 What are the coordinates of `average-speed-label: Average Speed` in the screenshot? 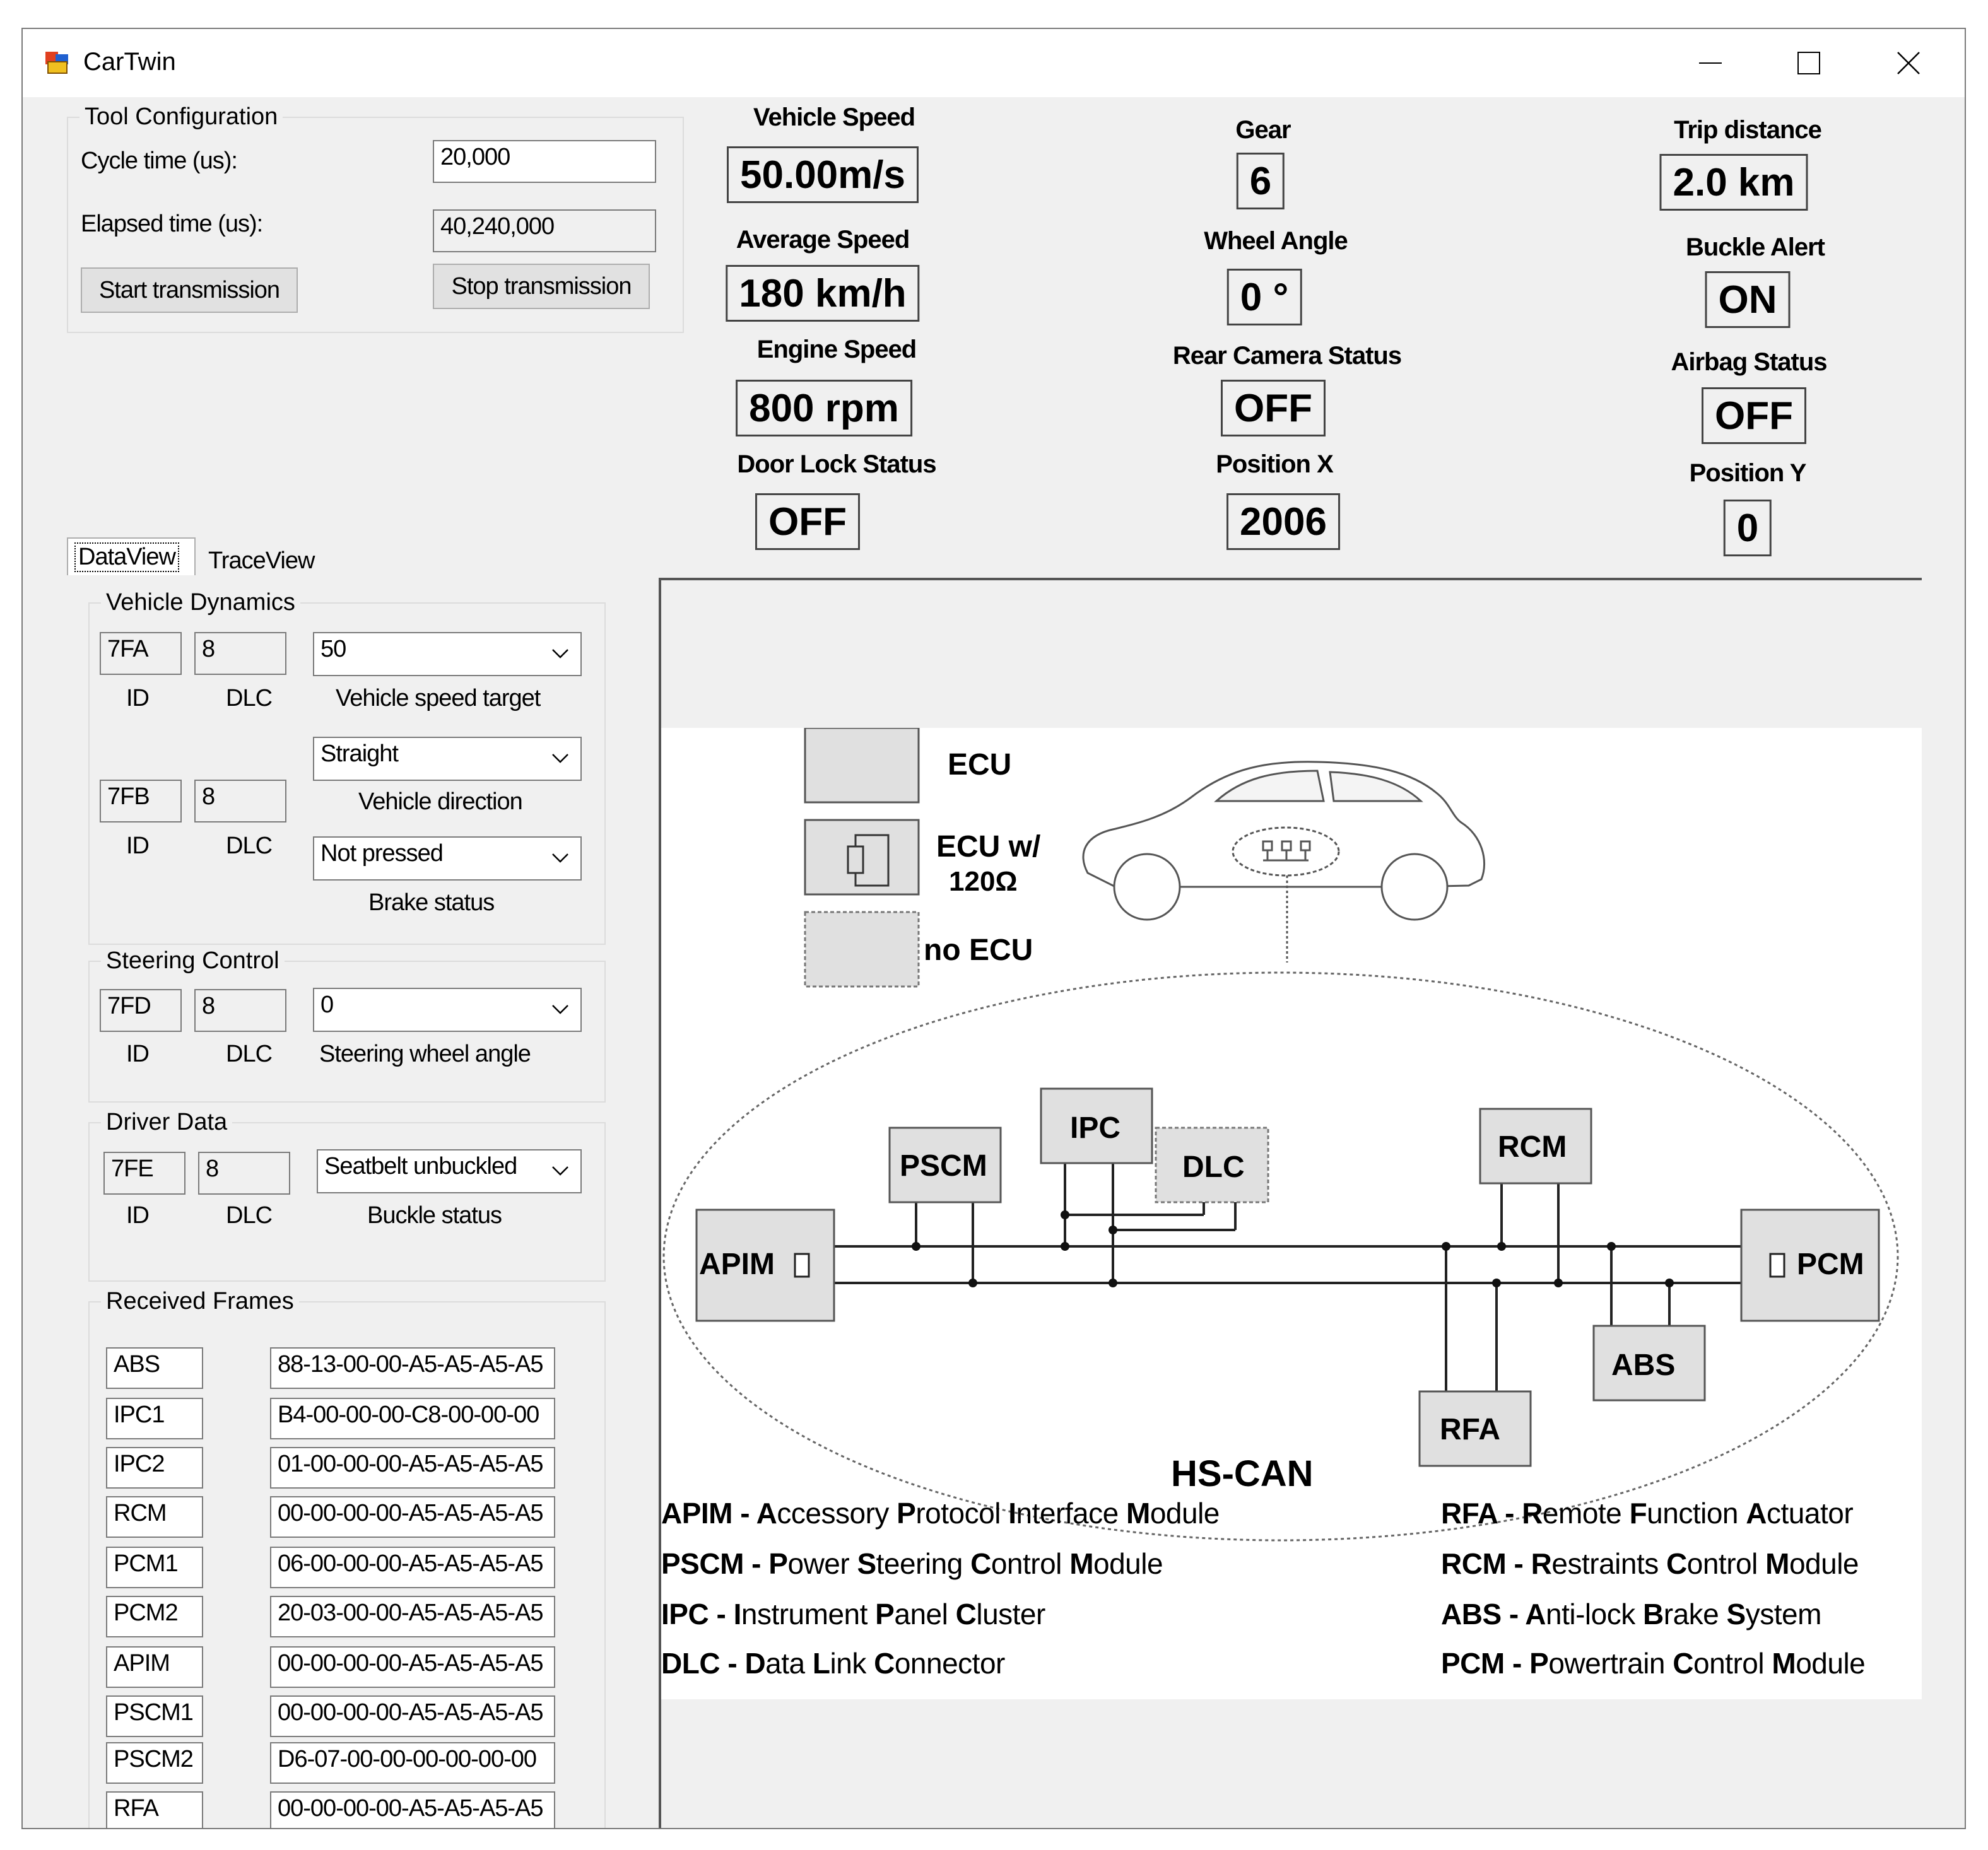 It's located at (823, 240).